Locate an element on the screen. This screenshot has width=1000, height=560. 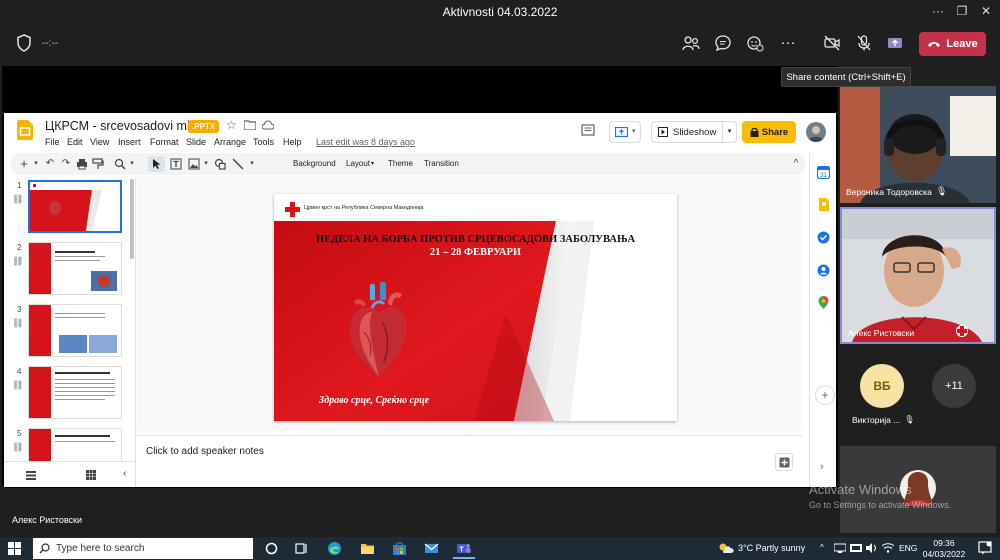
windows-start-icon is located at coordinates (14, 548).